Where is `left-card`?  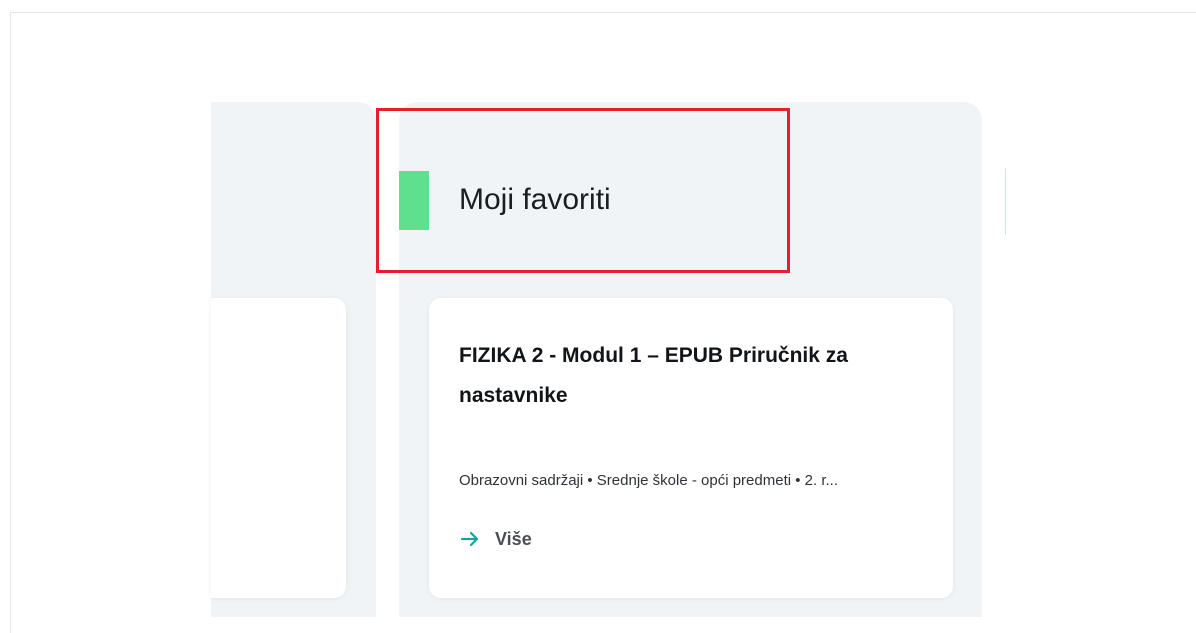
left-card is located at coordinates (278, 448).